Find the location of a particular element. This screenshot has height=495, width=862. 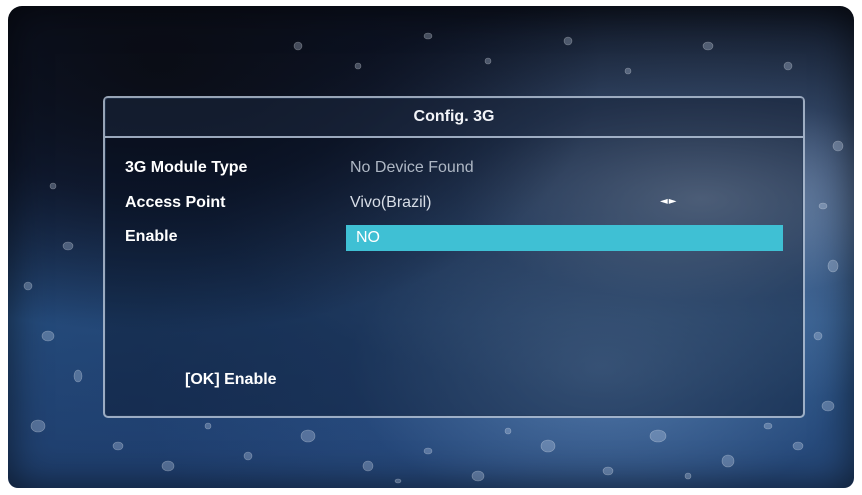

row-3g-module-type: 3G Module Type No Device Found is located at coordinates (454, 169).